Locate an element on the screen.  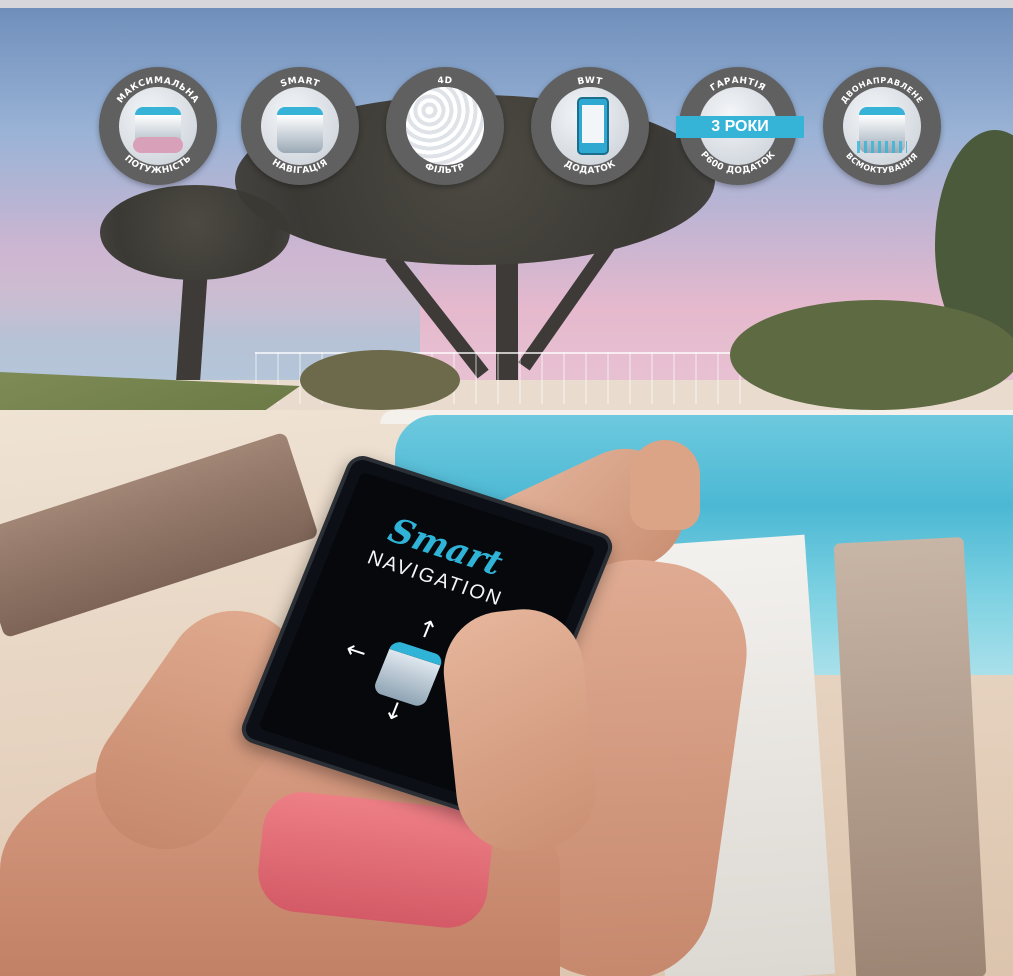
top-strip is located at coordinates (506, 4).